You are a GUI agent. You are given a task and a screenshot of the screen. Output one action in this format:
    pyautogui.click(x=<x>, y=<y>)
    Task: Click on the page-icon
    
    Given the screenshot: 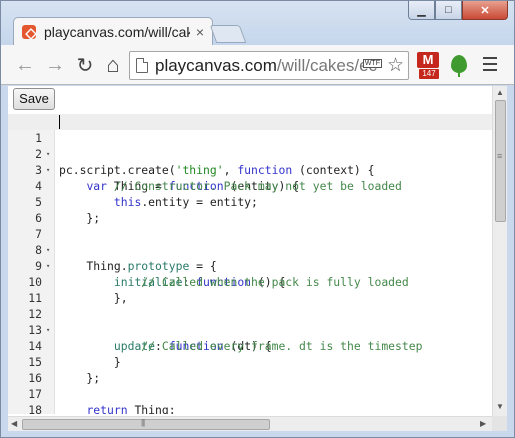 What is the action you would take?
    pyautogui.click(x=142, y=65)
    